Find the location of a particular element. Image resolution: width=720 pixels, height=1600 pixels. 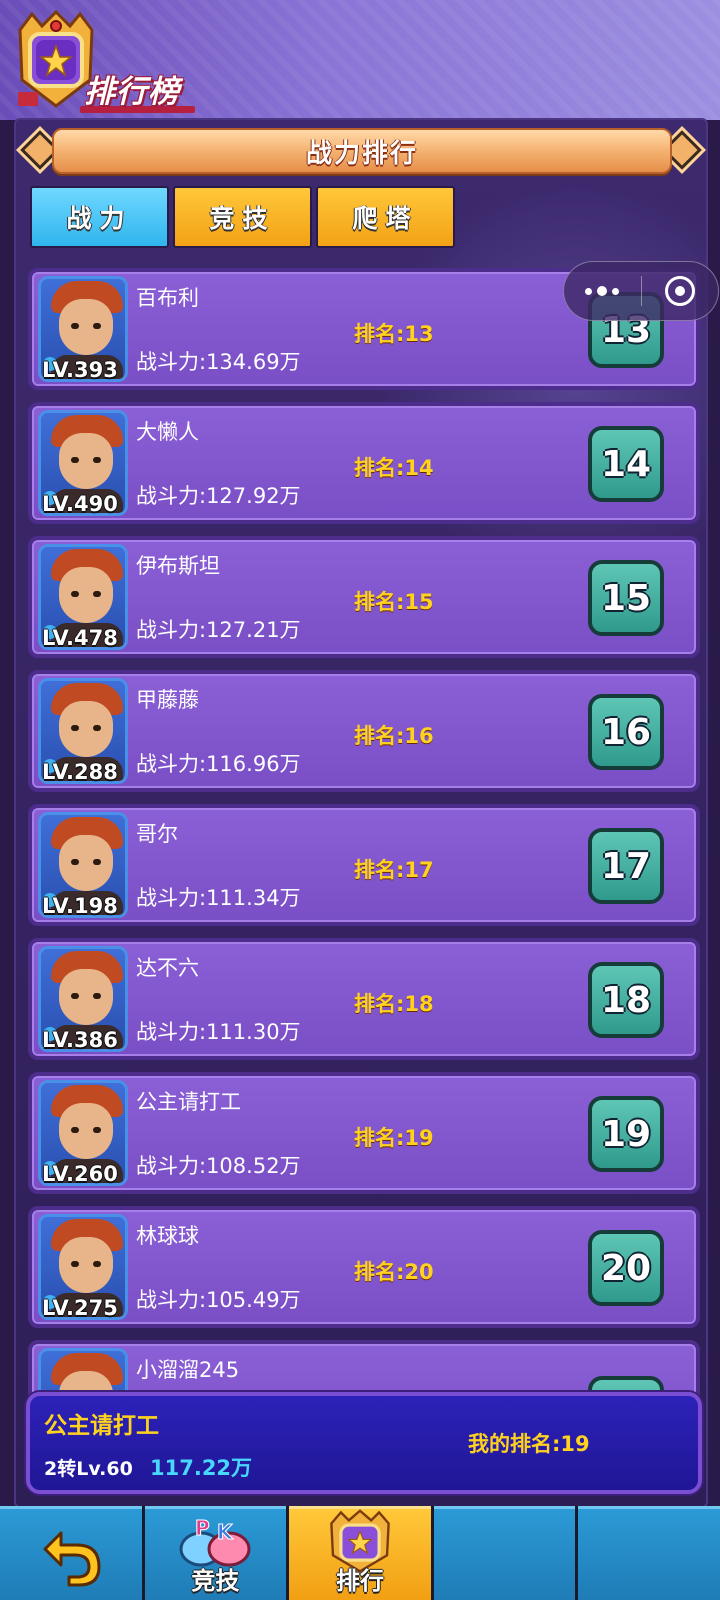

rank-badge: 15 is located at coordinates (626, 598).